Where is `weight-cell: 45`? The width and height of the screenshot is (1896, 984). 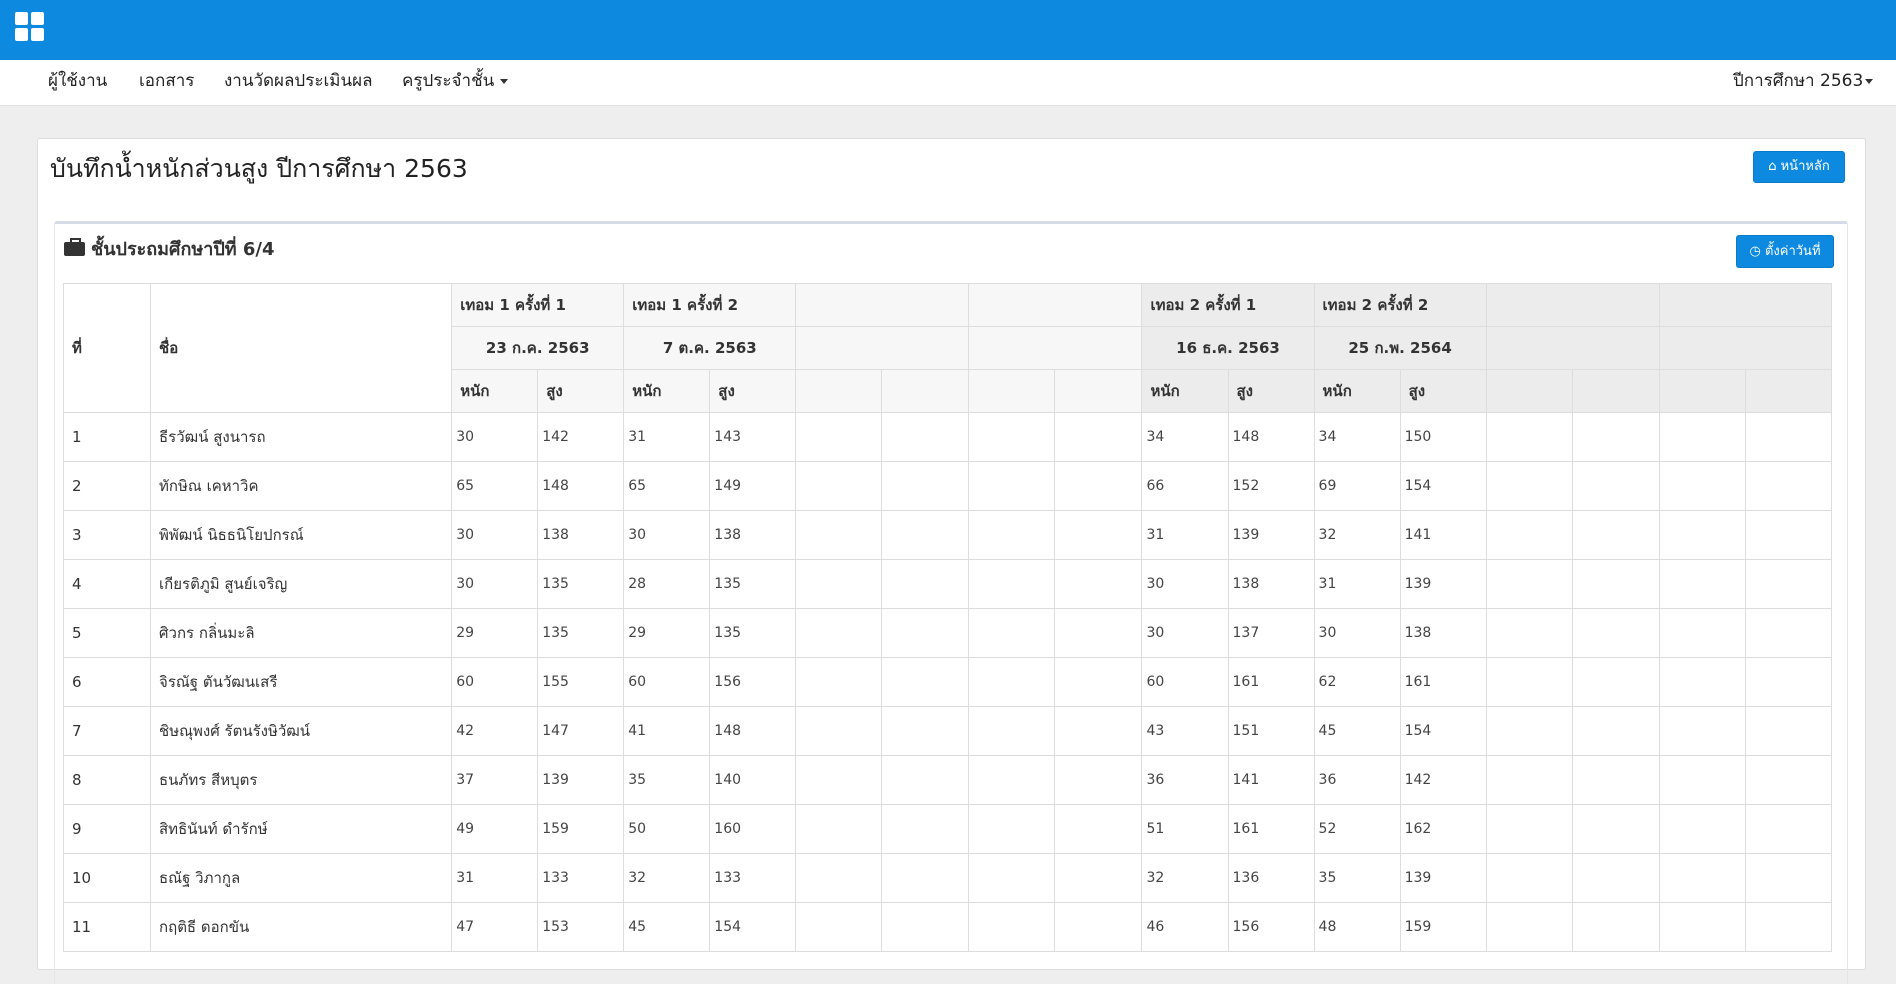
weight-cell: 45 is located at coordinates (1357, 731).